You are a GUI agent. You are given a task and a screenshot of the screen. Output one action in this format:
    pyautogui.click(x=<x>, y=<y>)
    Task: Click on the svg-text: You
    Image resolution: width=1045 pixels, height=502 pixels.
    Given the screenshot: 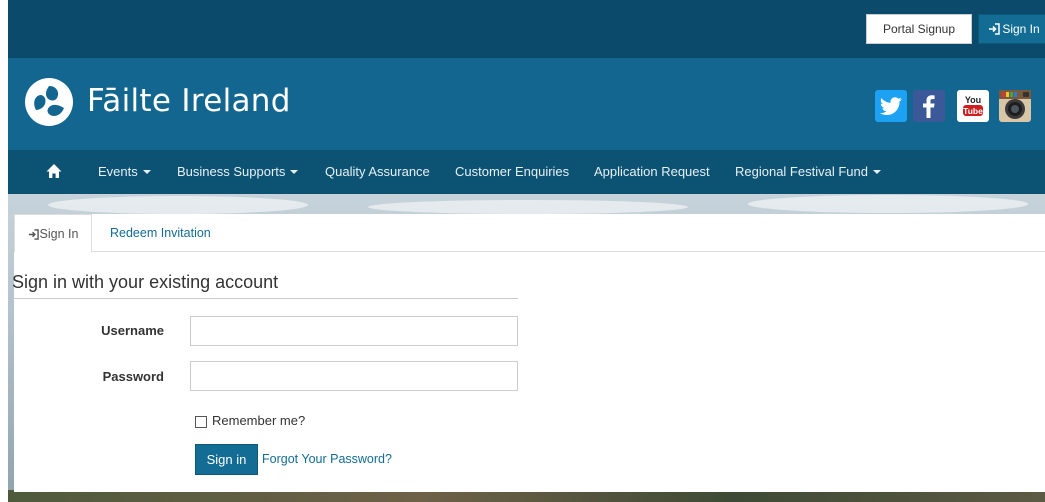 What is the action you would take?
    pyautogui.click(x=973, y=100)
    